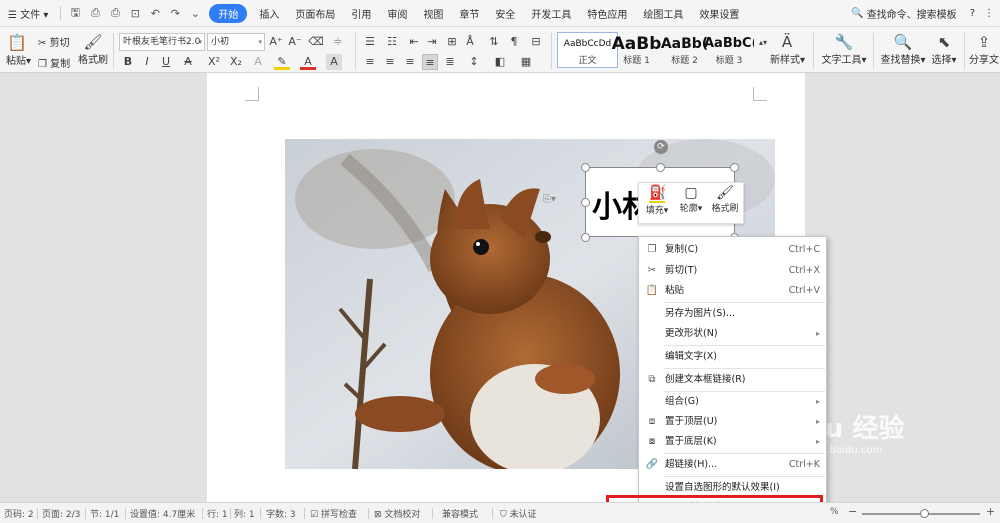 Image resolution: width=1000 pixels, height=523 pixels. Describe the element at coordinates (147, 62) in the screenshot. I see `italic-icon: I` at that location.